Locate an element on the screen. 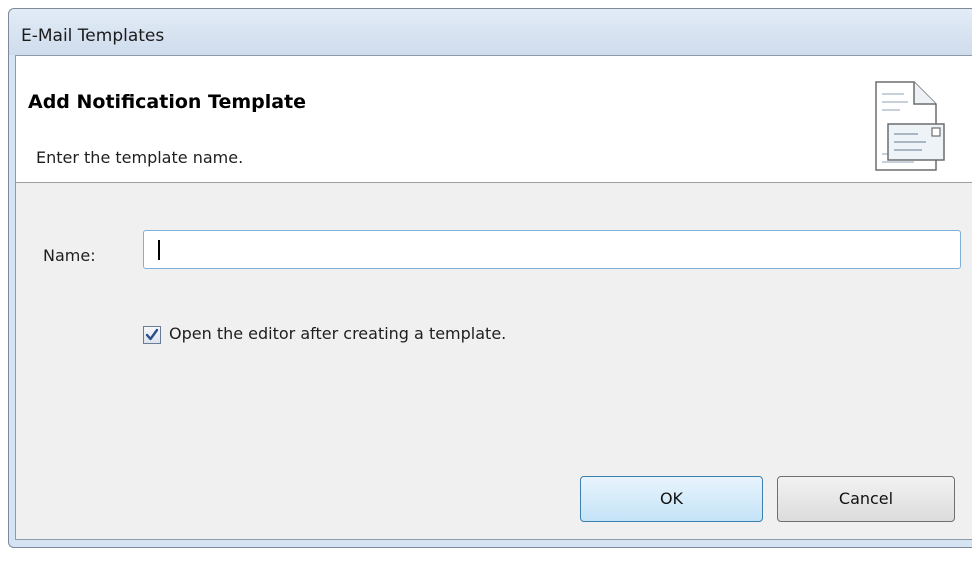  cancel-button: Cancel is located at coordinates (866, 499).